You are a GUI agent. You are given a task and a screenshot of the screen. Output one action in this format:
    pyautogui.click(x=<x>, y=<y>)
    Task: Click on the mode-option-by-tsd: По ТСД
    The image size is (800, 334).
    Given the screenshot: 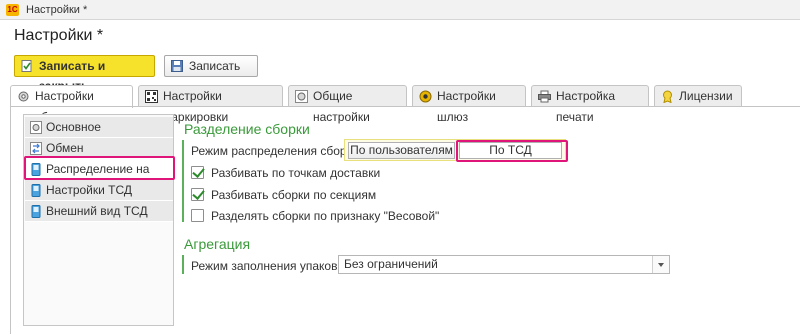 What is the action you would take?
    pyautogui.click(x=510, y=150)
    